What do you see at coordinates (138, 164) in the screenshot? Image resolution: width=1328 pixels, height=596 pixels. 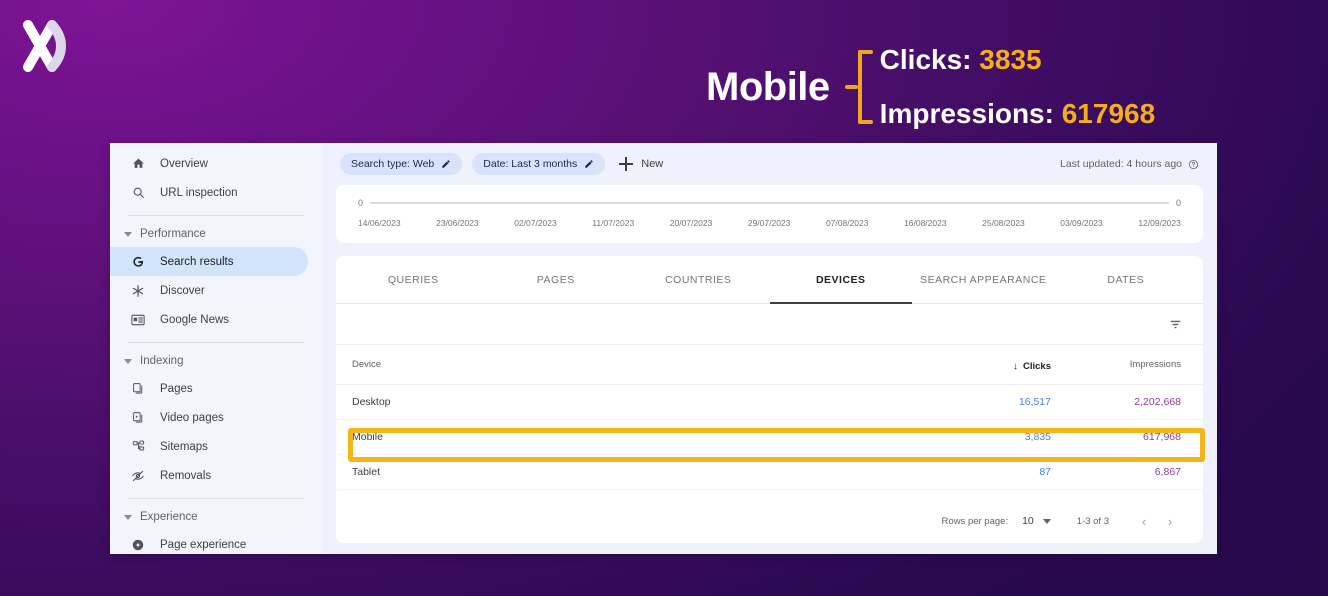 I see `home-icon` at bounding box center [138, 164].